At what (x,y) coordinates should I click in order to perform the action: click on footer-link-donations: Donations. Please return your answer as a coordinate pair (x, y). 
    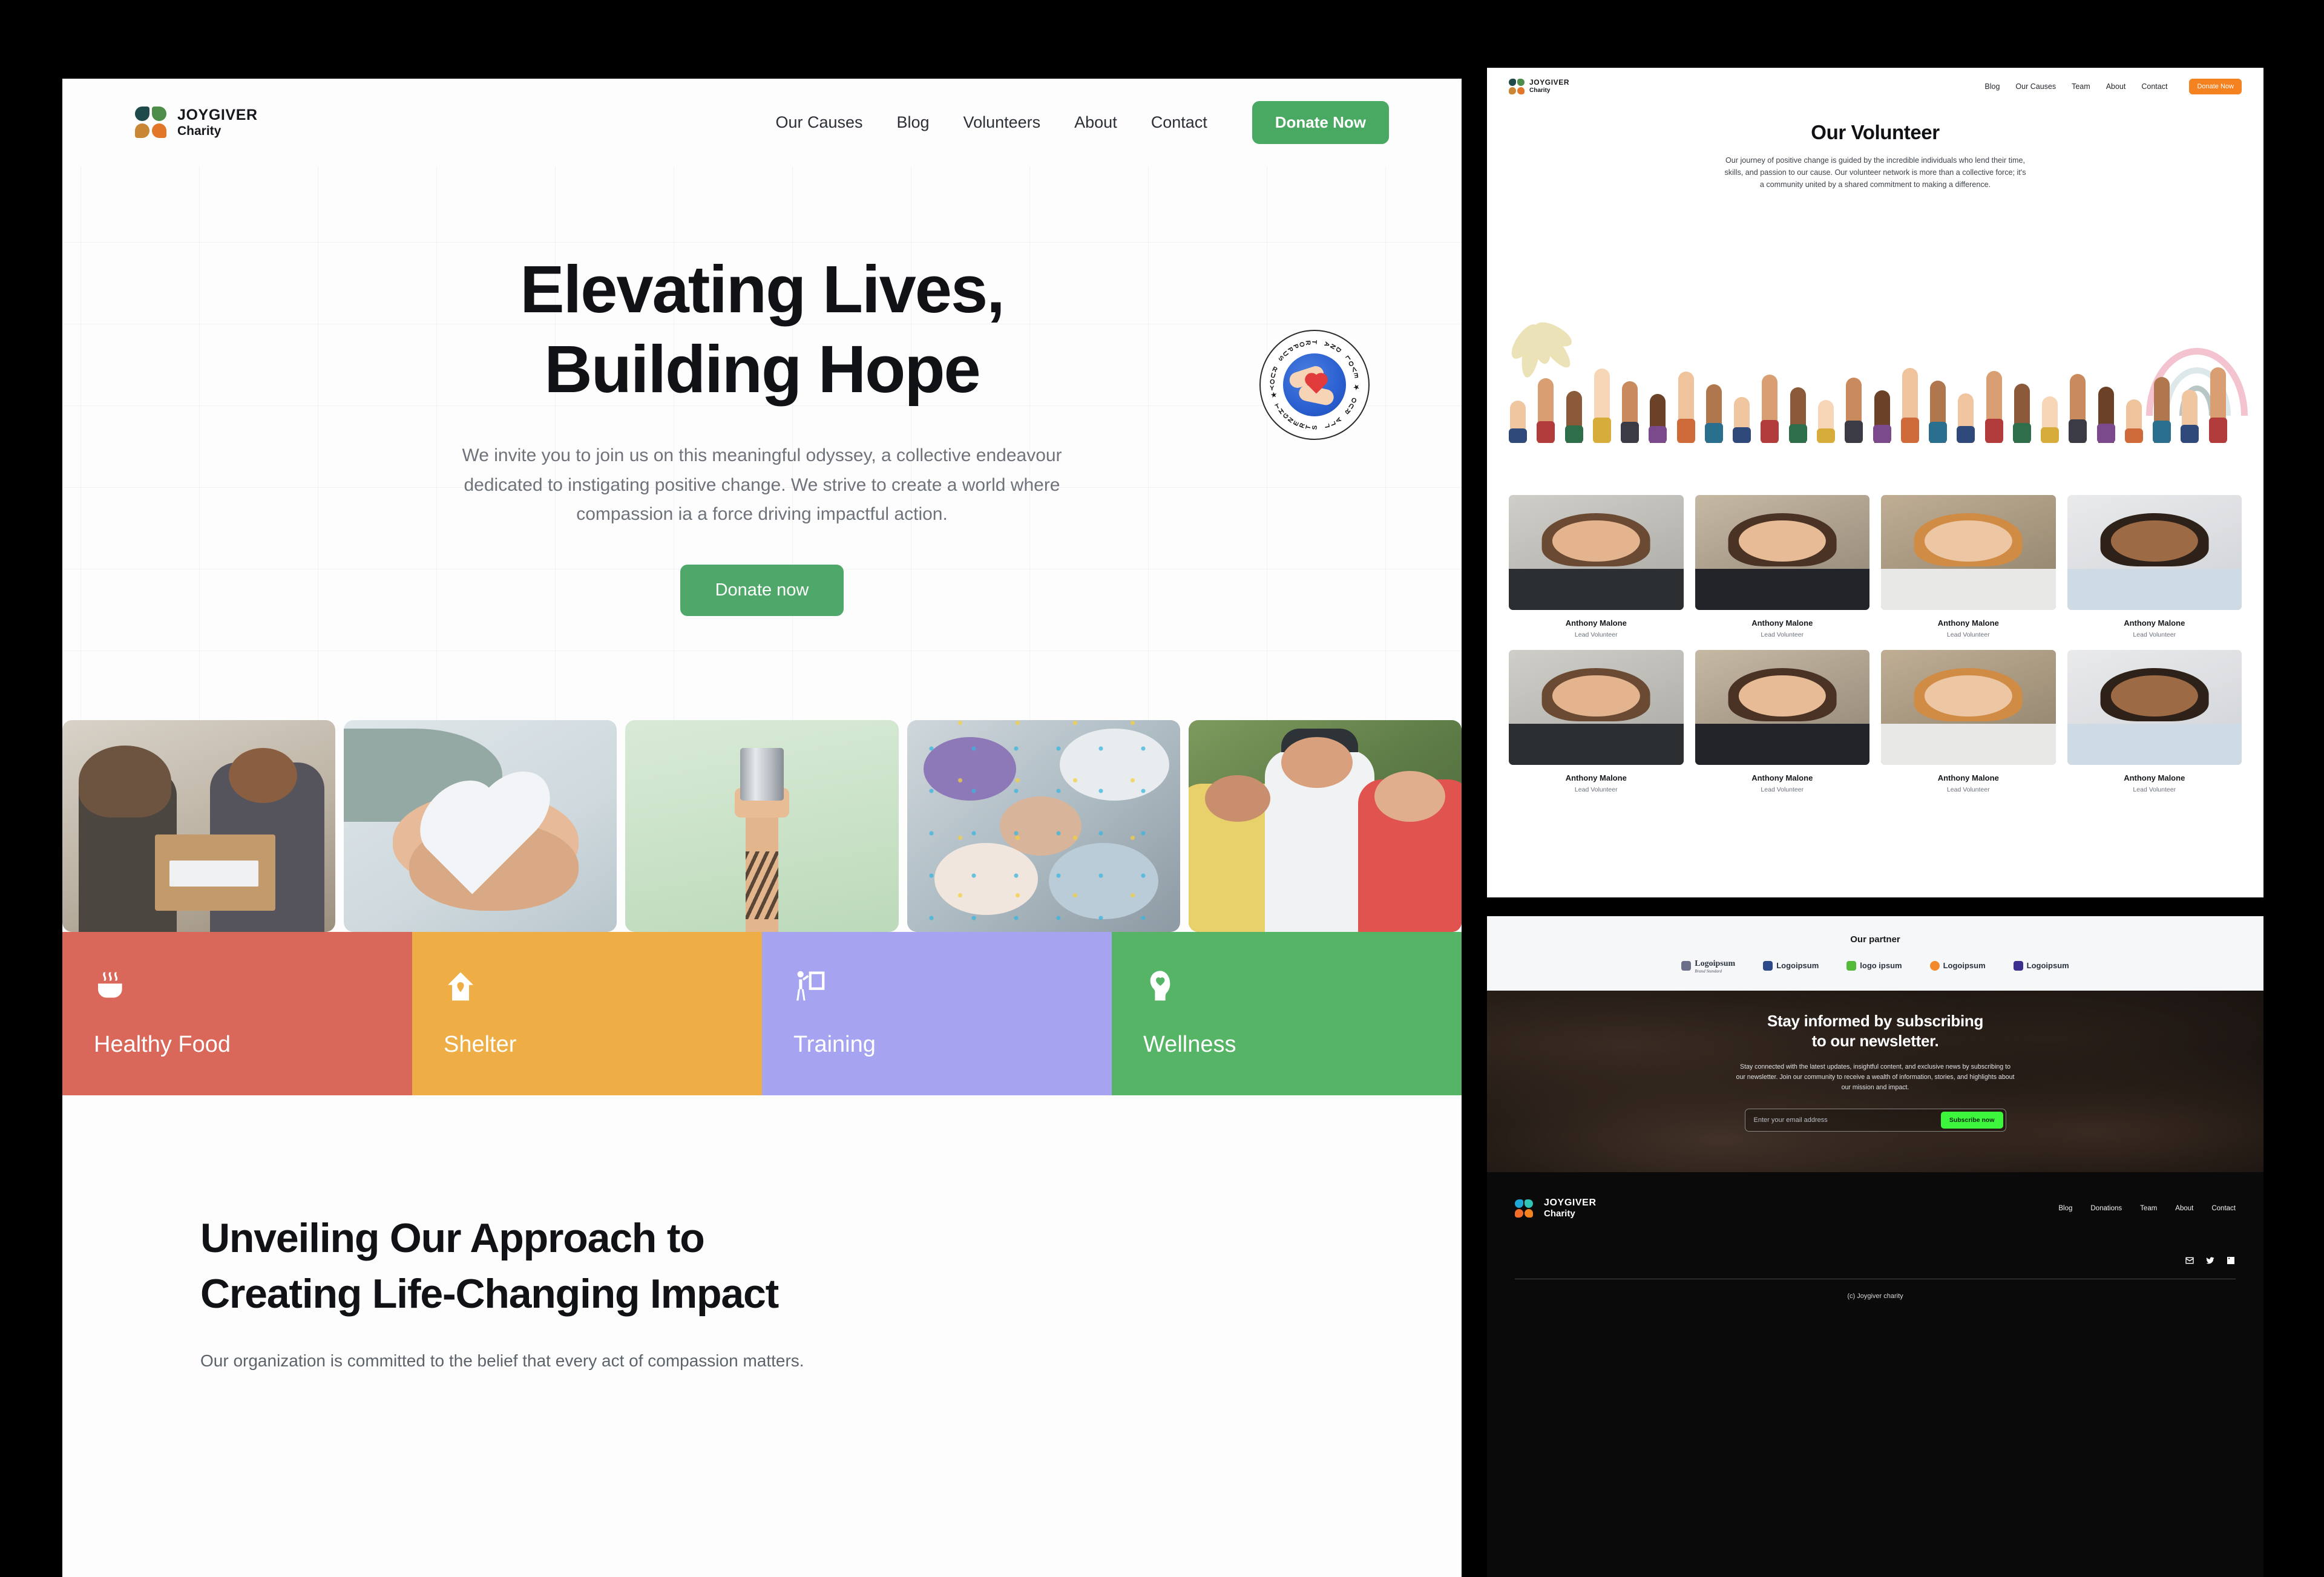
    Looking at the image, I should click on (2106, 1208).